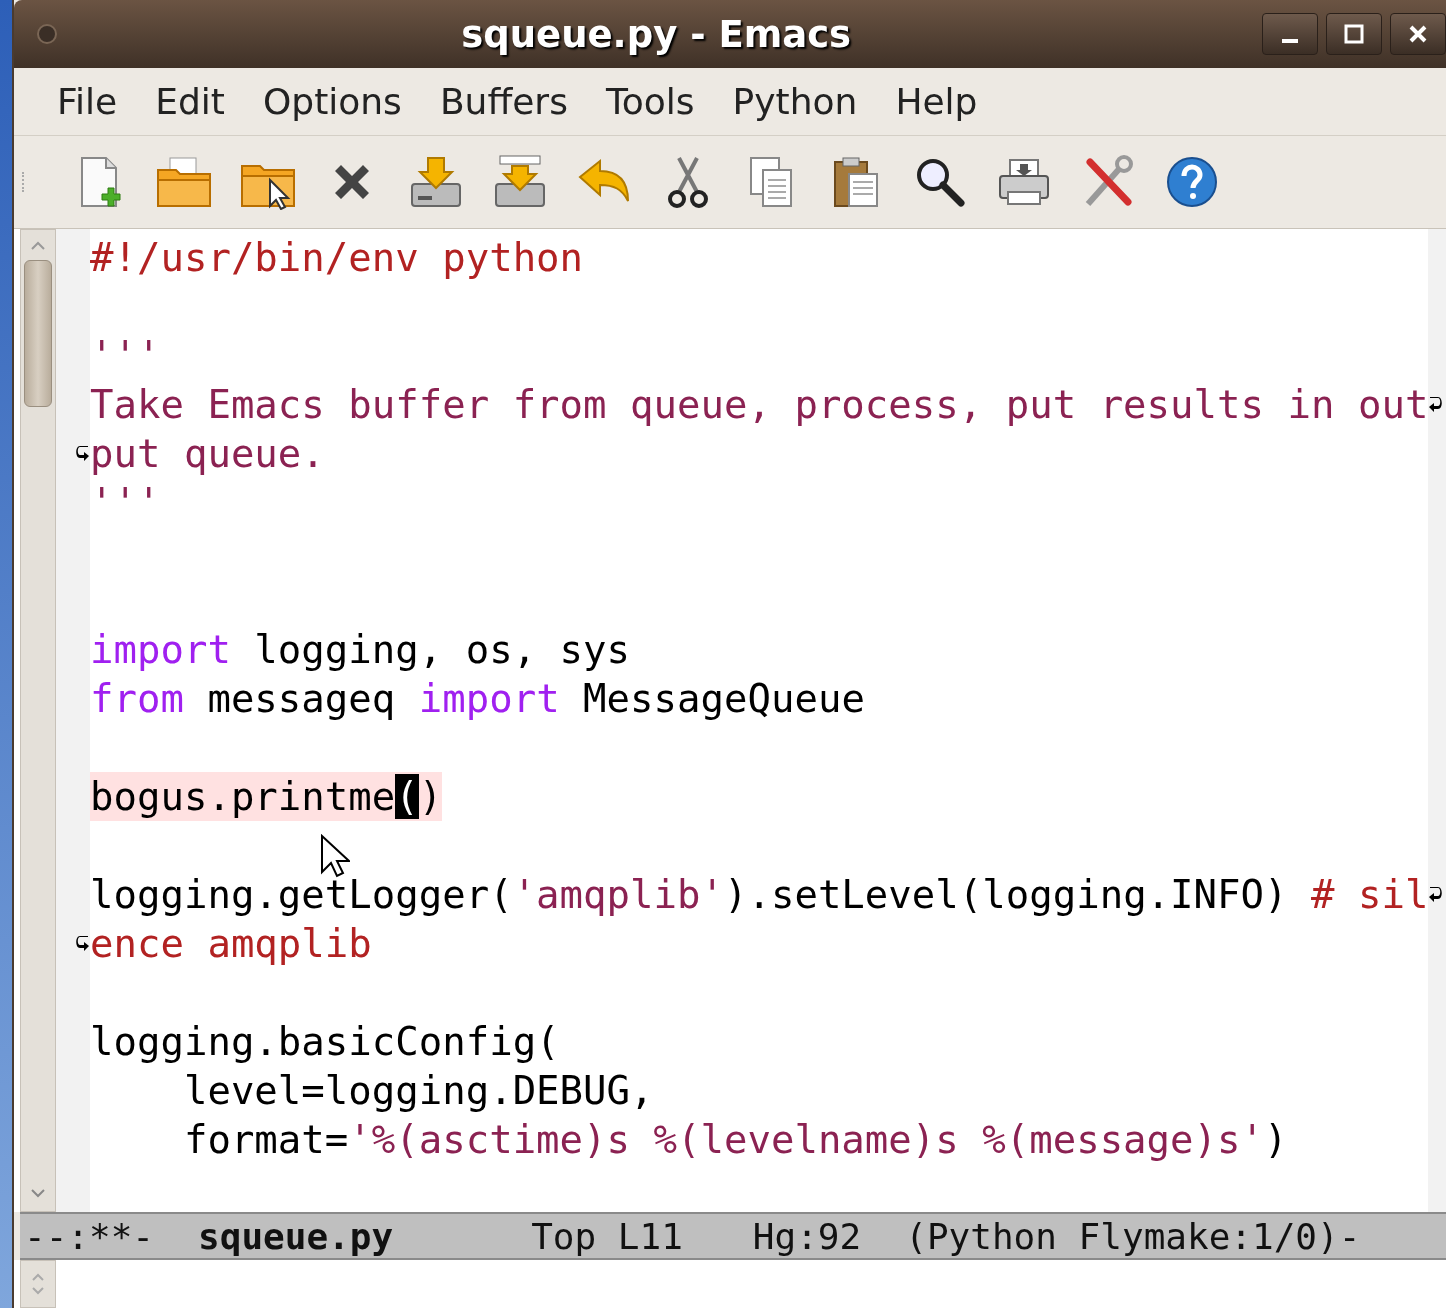 The height and width of the screenshot is (1308, 1446). I want to click on window-menu-icon, so click(47, 34).